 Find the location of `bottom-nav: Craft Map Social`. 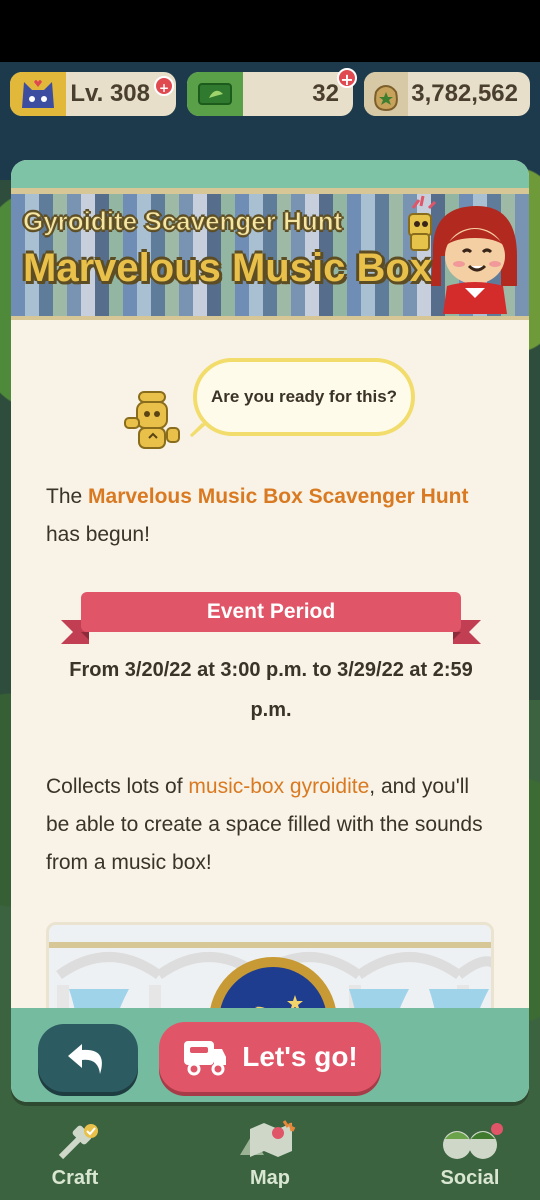

bottom-nav: Craft Map Social is located at coordinates (270, 1150).